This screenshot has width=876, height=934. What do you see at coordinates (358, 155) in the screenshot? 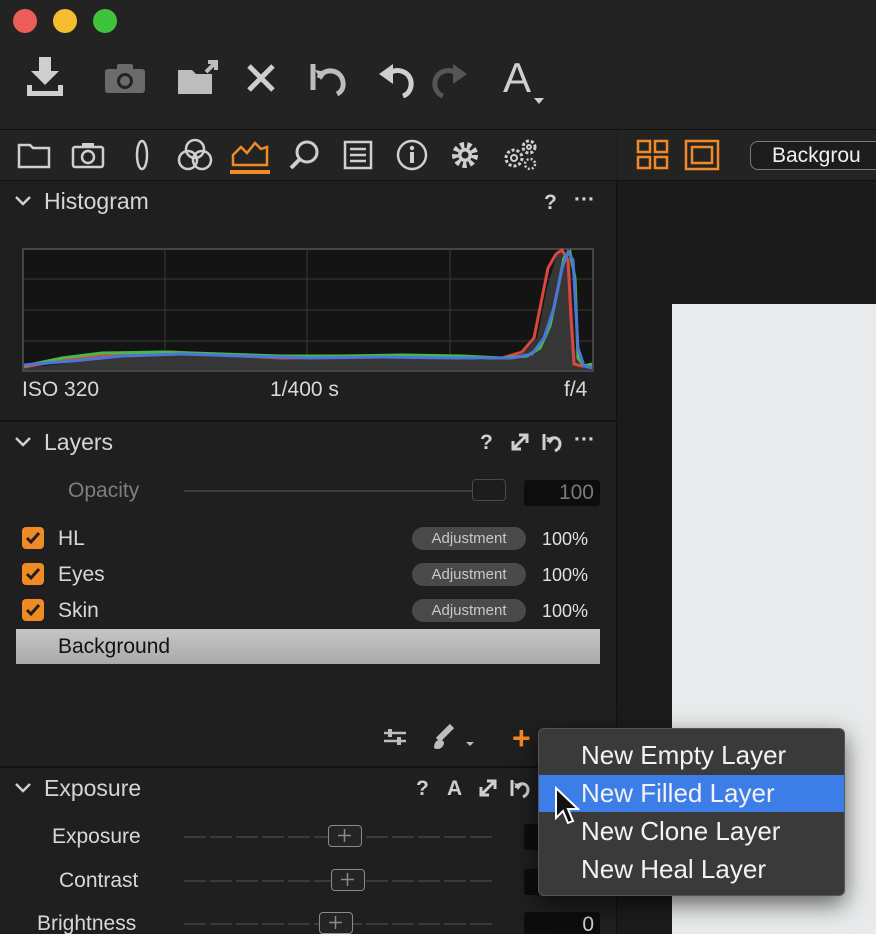
I see `details-icon` at bounding box center [358, 155].